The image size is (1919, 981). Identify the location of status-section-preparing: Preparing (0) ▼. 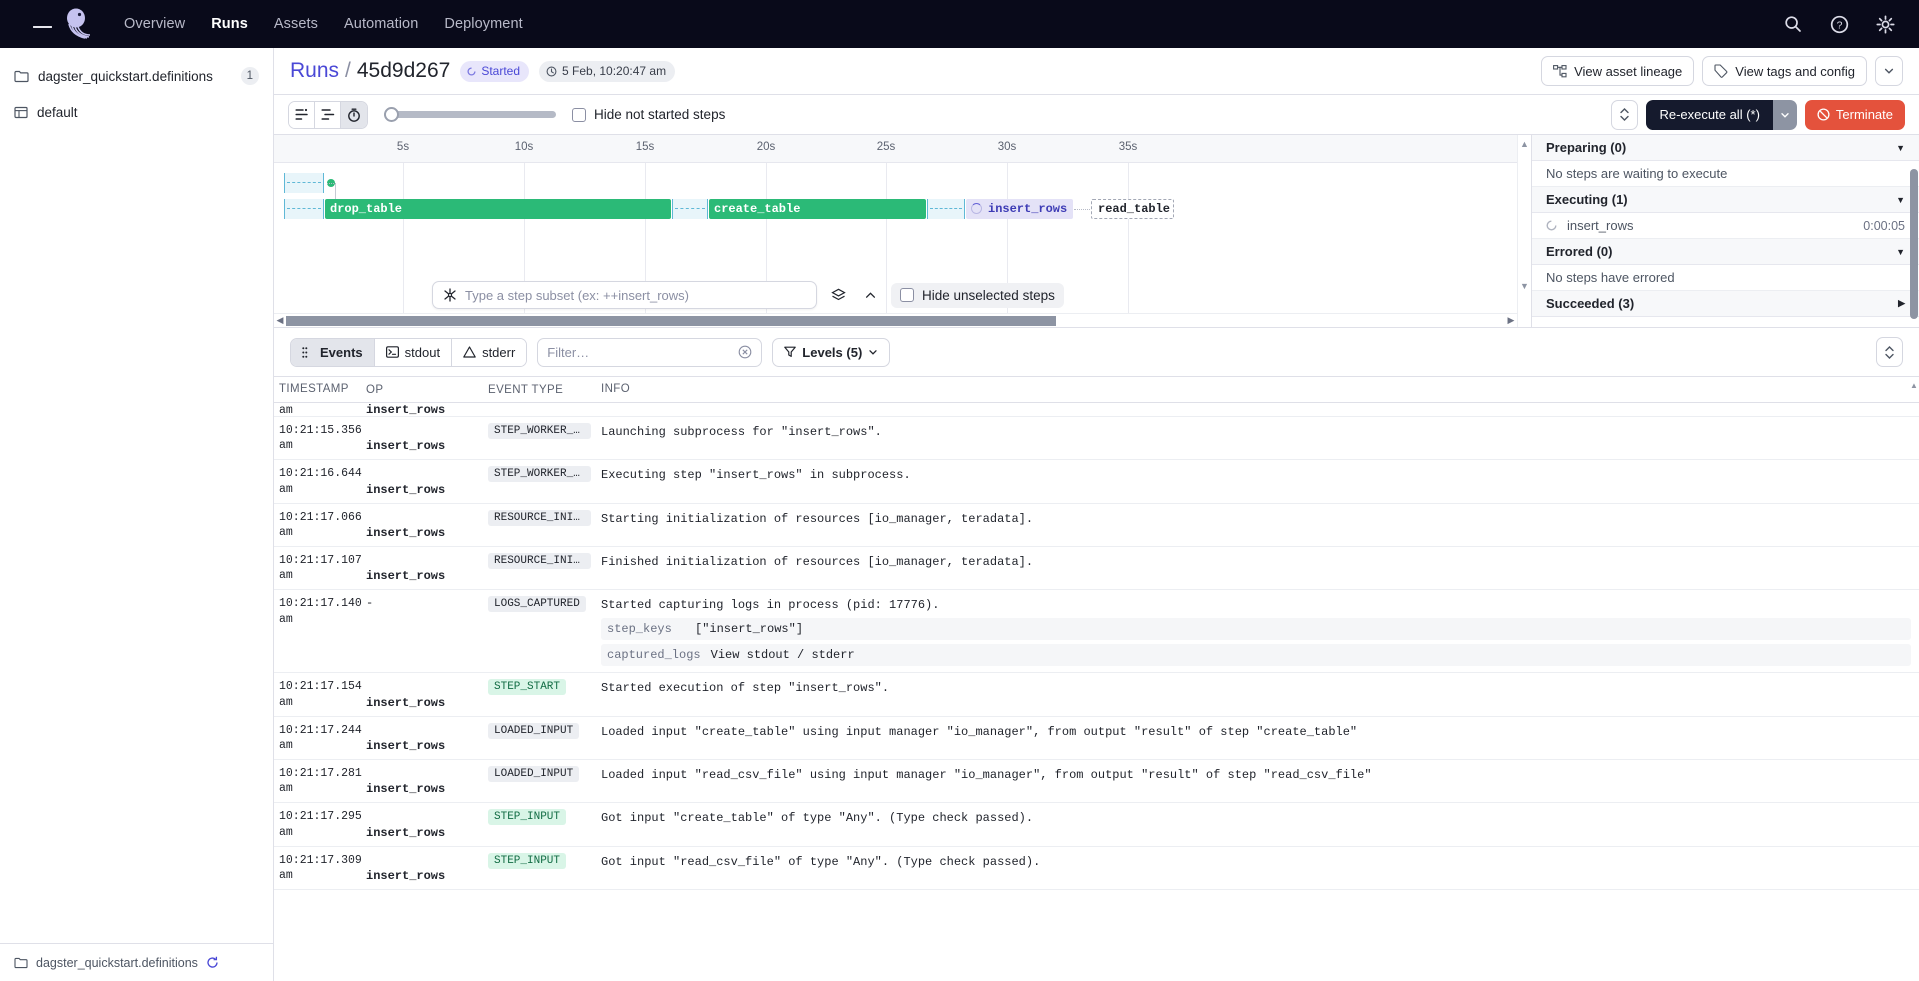
(1725, 148).